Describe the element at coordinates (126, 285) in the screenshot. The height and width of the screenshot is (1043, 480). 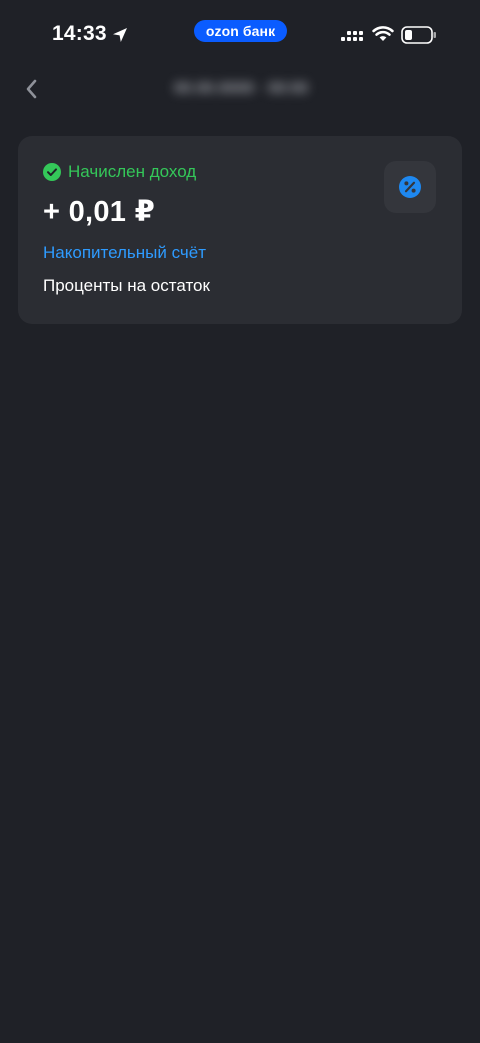
I see `operation-description: Проценты на остаток` at that location.